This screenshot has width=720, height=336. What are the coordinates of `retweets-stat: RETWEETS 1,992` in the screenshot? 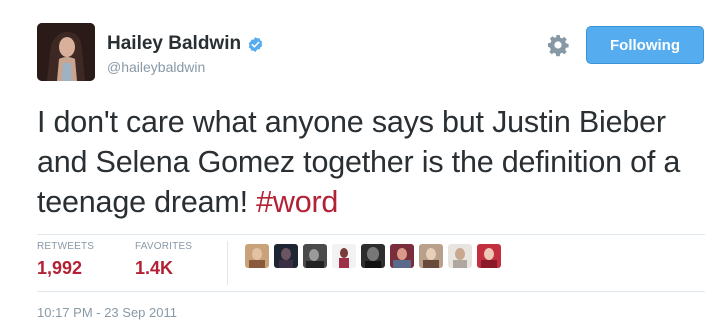 It's located at (65, 260).